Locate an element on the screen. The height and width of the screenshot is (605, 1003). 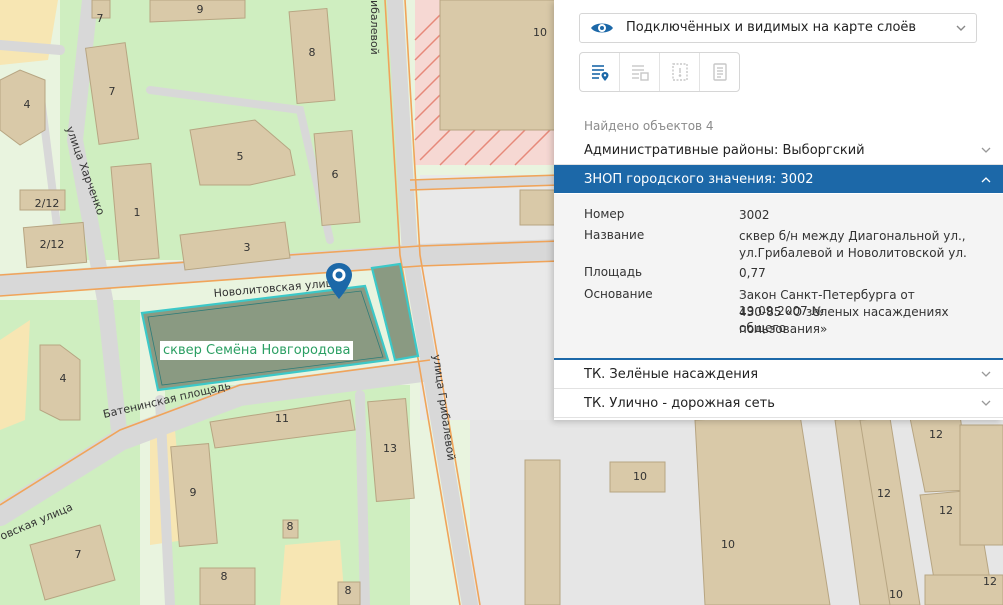
frame-button is located at coordinates (680, 72).